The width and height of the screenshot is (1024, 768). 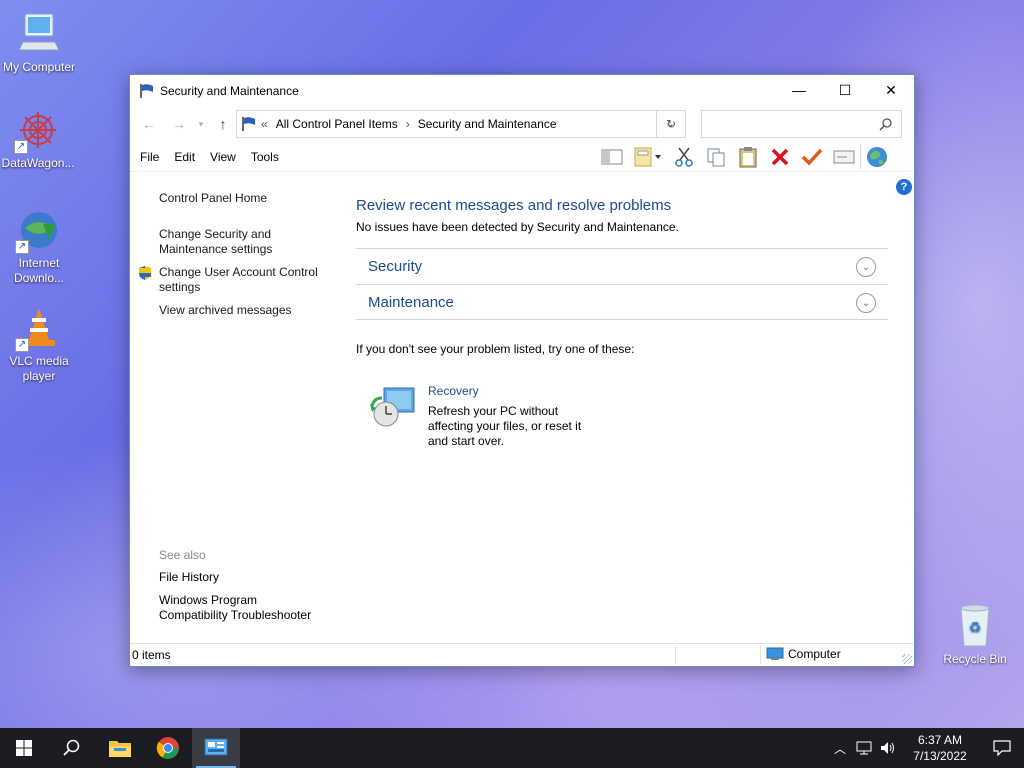 I want to click on breadcrumb-overflow: «, so click(x=264, y=124).